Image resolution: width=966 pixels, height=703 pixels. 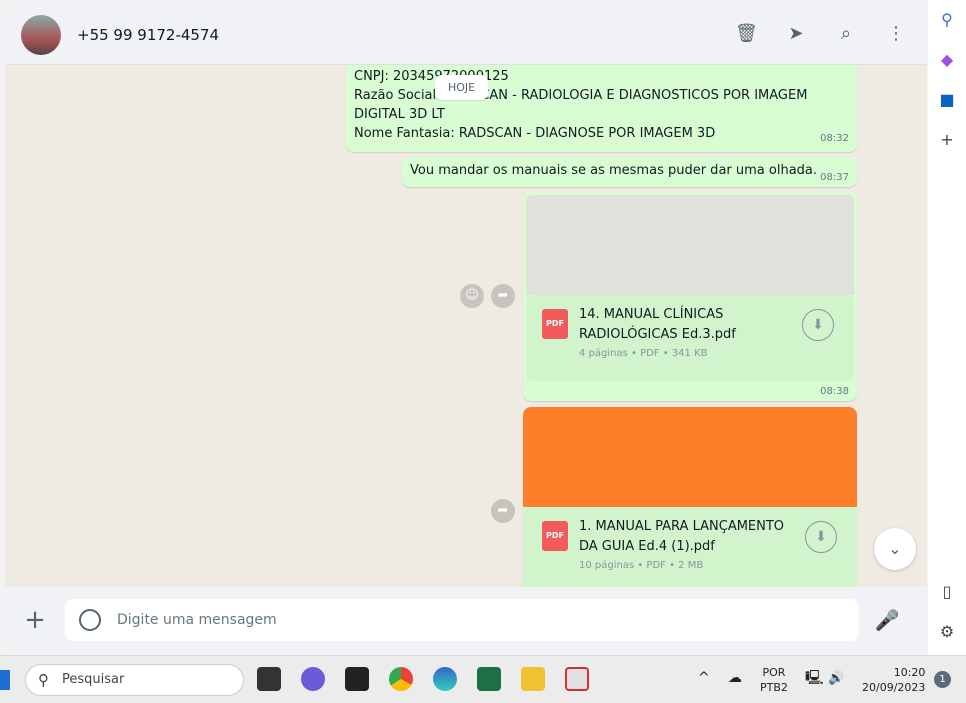 What do you see at coordinates (947, 100) in the screenshot?
I see `outlook-icon: ■` at bounding box center [947, 100].